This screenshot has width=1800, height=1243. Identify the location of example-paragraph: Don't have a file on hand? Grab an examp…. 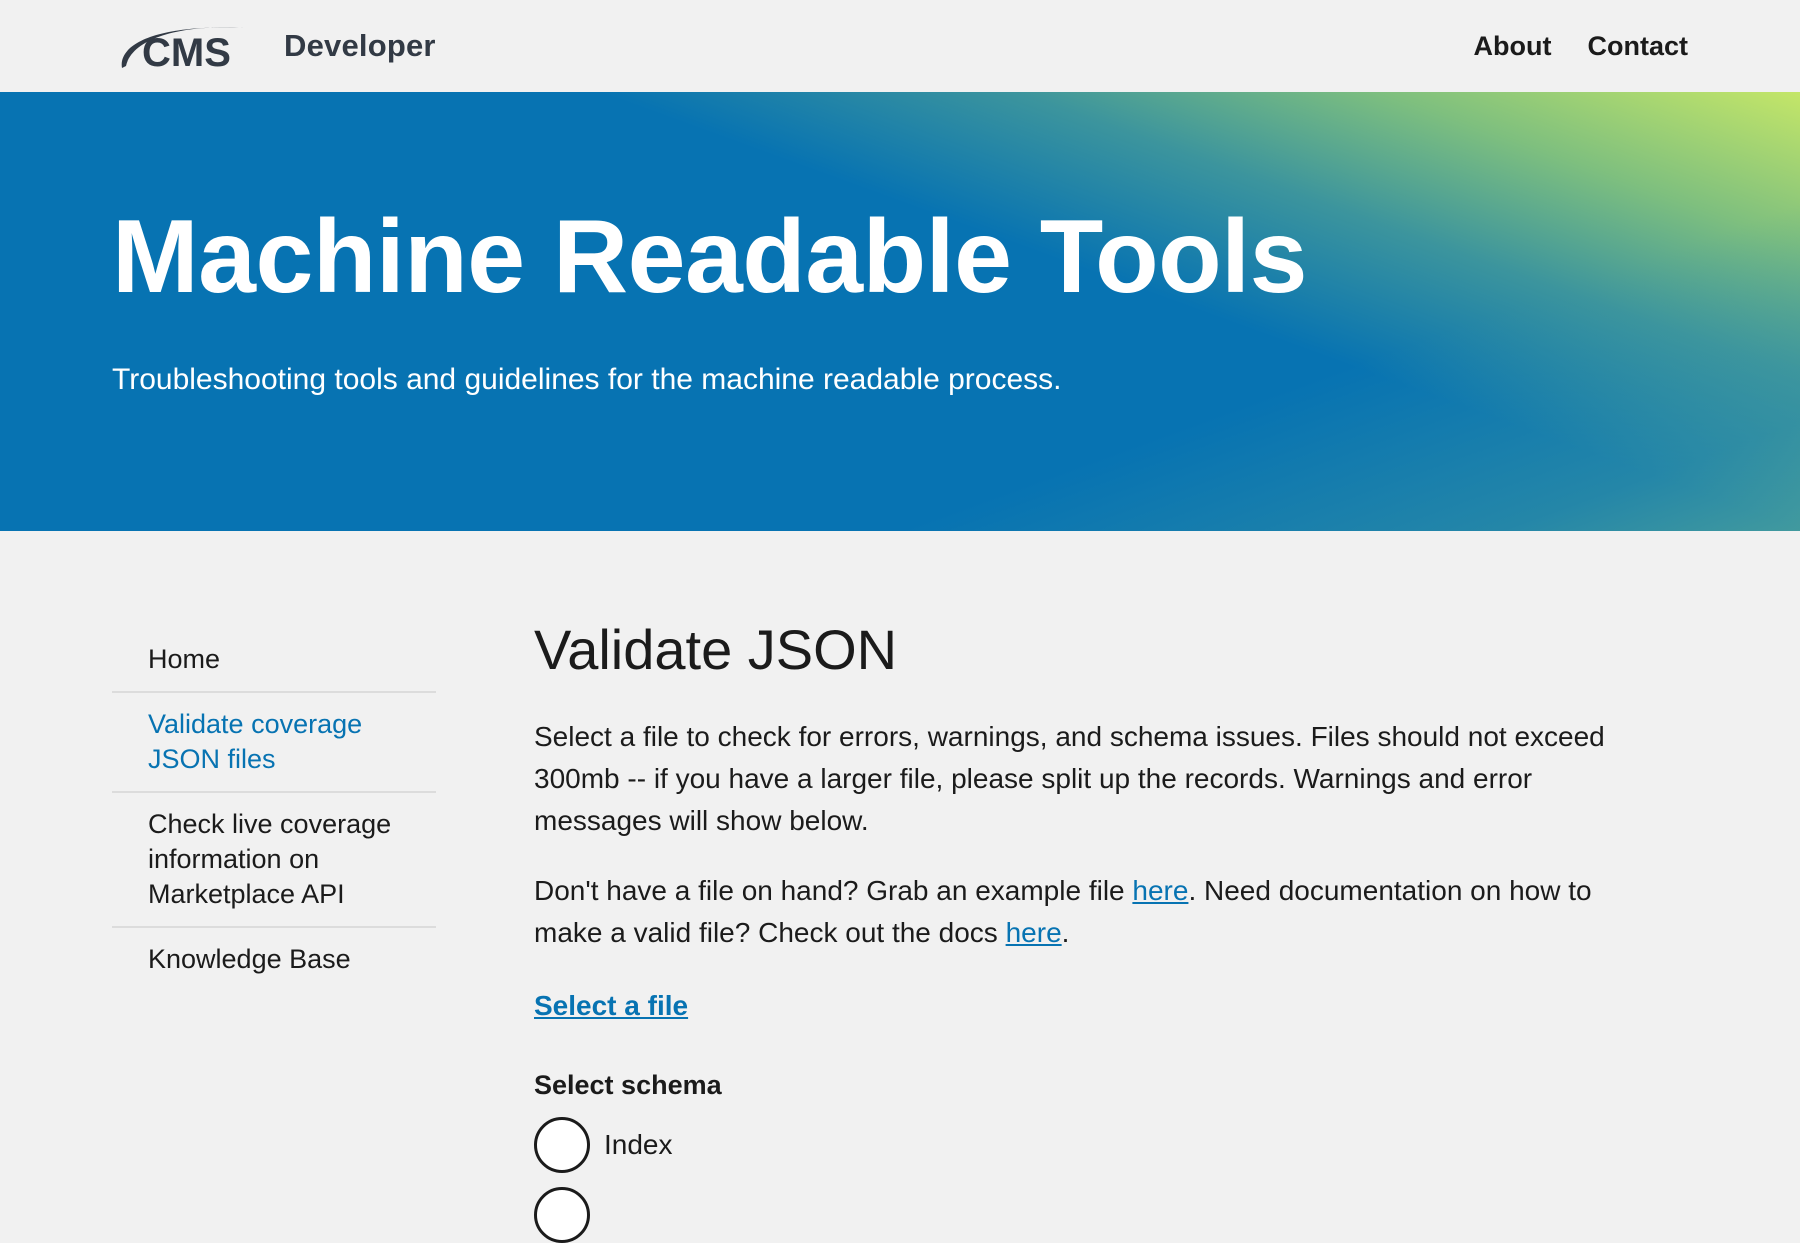
(1084, 912).